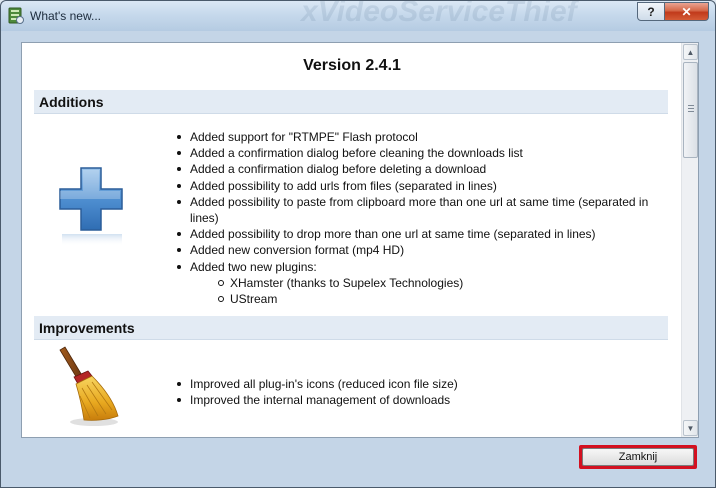 The image size is (716, 488). Describe the element at coordinates (352, 65) in the screenshot. I see `version-title: Version 2.4.1` at that location.